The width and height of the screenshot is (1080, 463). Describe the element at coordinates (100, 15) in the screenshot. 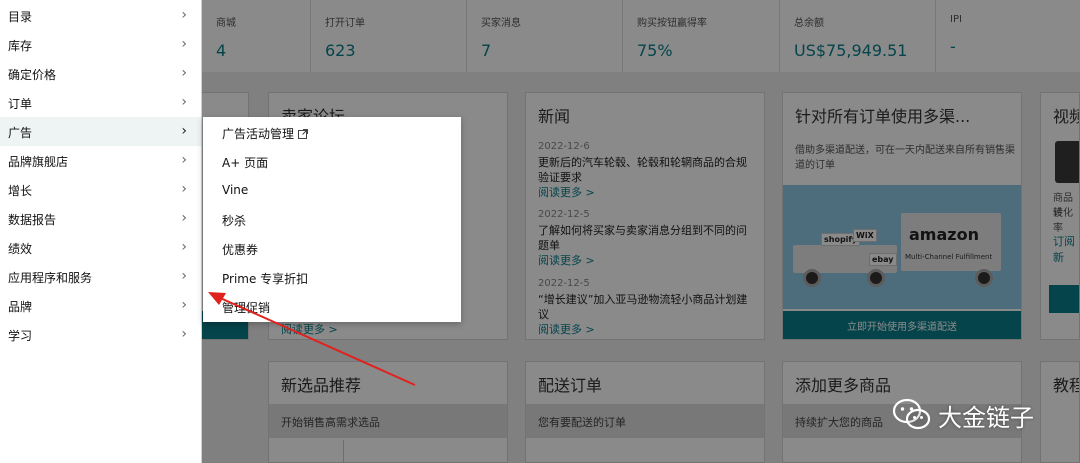

I see `sidebar-item-catalog: 目录 ›` at that location.